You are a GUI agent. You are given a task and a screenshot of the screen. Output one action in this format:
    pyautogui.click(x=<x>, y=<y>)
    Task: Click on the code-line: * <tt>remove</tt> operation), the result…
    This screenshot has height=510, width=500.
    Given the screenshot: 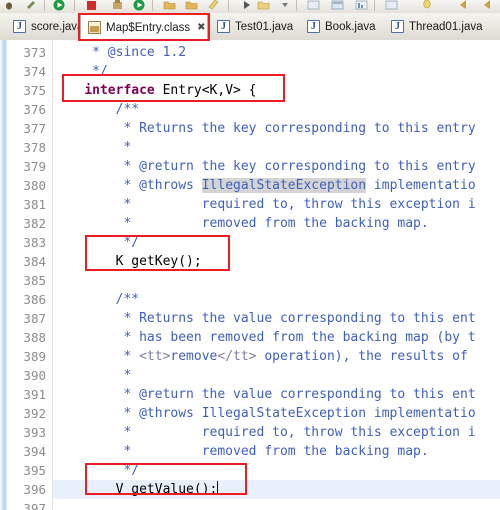 What is the action you would take?
    pyautogui.click(x=276, y=356)
    